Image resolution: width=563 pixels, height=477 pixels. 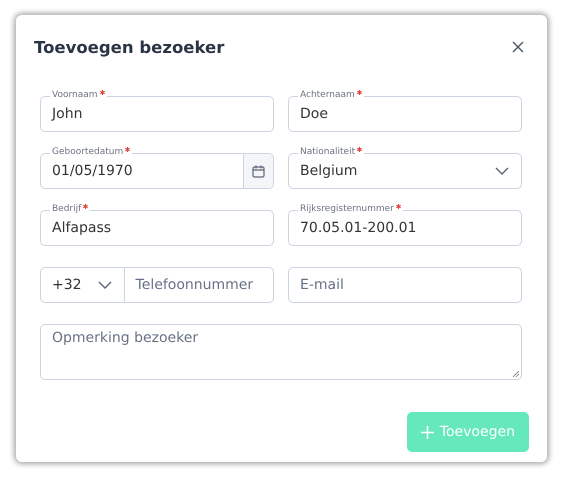 I want to click on email-field: E-mail, so click(x=405, y=285).